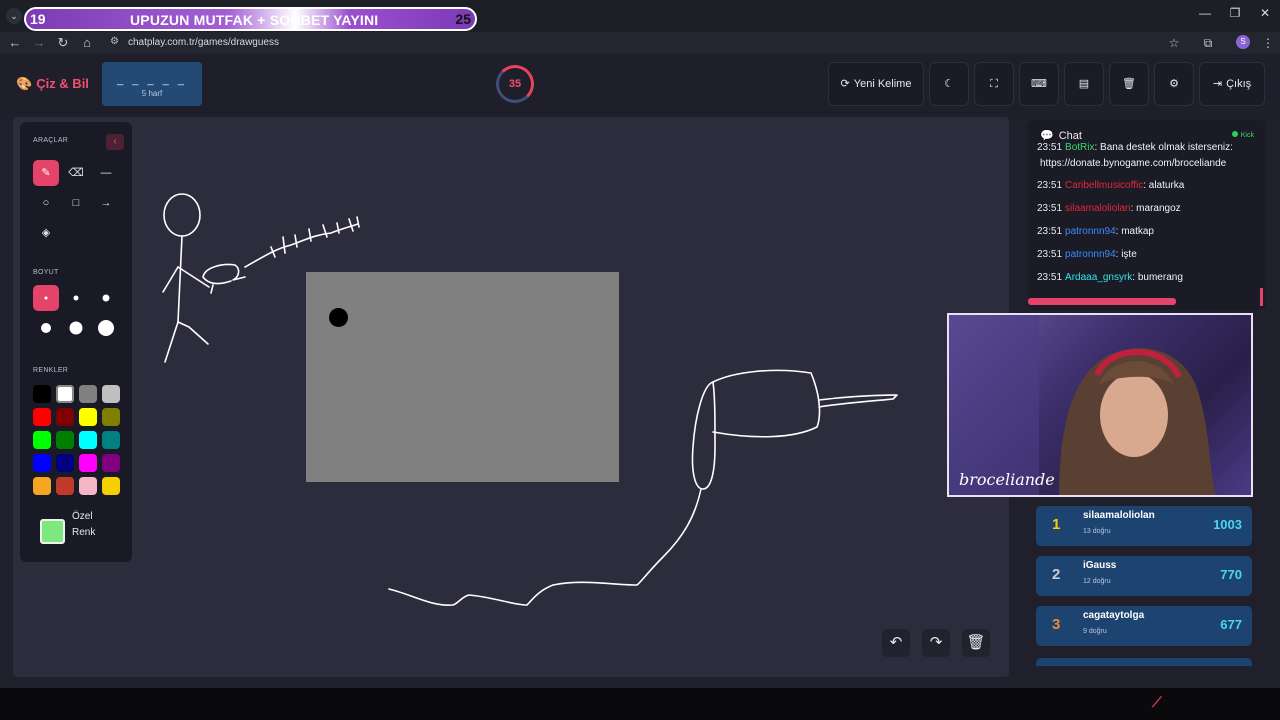 Image resolution: width=1280 pixels, height=720 pixels. Describe the element at coordinates (203, 42) in the screenshot. I see `url-text: chatplay.com.tr/games/drawguess` at that location.